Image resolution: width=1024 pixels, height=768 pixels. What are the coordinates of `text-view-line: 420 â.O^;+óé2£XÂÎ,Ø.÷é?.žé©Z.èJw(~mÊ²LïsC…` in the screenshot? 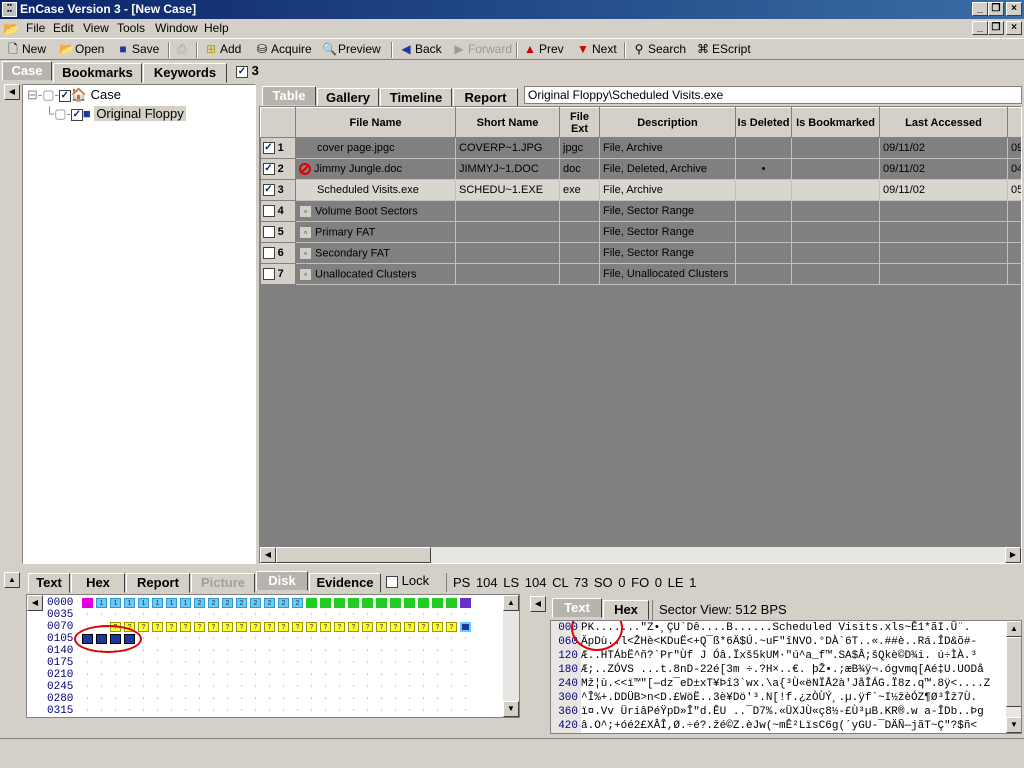 It's located at (764, 726).